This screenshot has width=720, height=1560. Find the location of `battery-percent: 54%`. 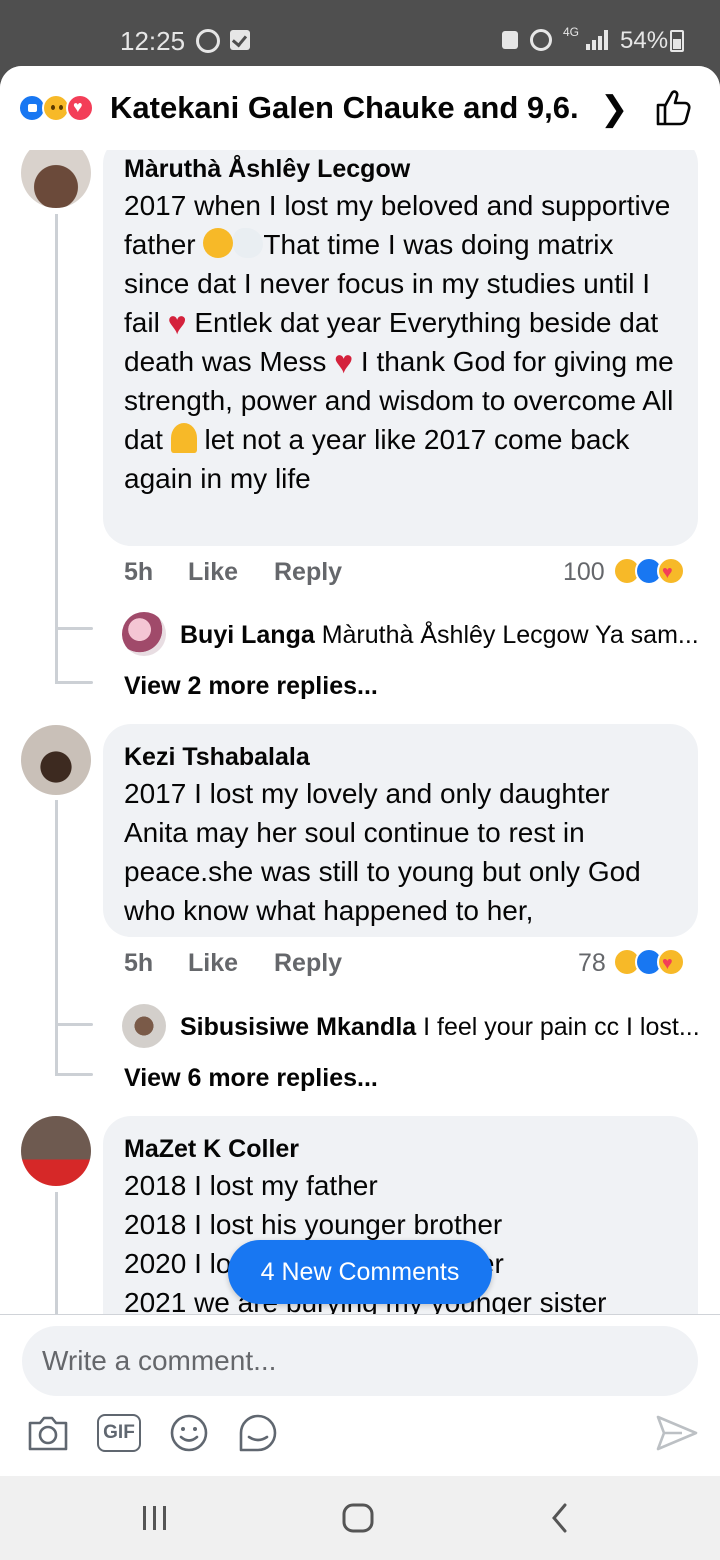

battery-percent: 54% is located at coordinates (644, 40).